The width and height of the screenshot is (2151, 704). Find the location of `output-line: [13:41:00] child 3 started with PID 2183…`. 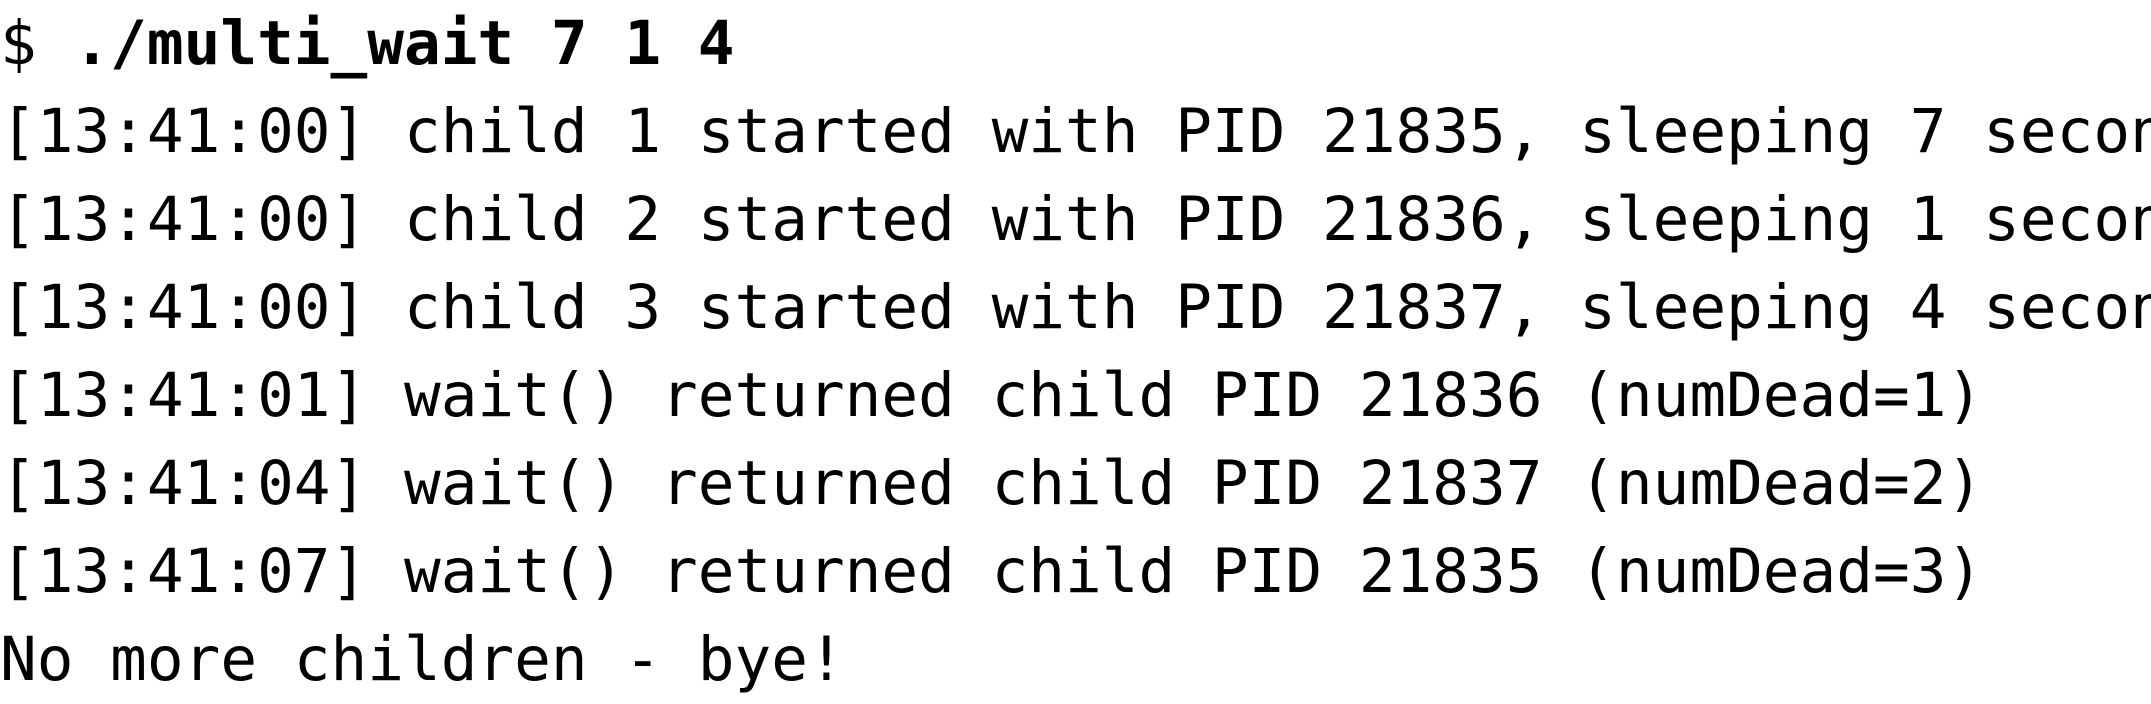

output-line: [13:41:00] child 3 started with PID 2183… is located at coordinates (1075, 307).